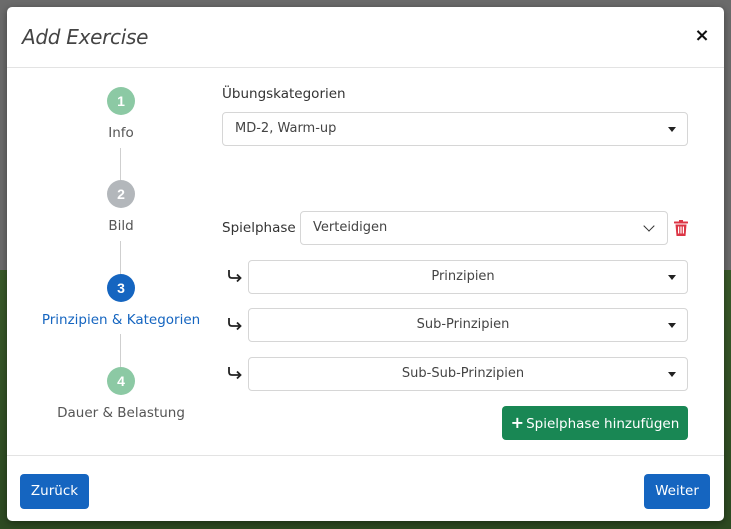 The image size is (731, 529). I want to click on step-label: Prinzipien & Kategorien, so click(121, 320).